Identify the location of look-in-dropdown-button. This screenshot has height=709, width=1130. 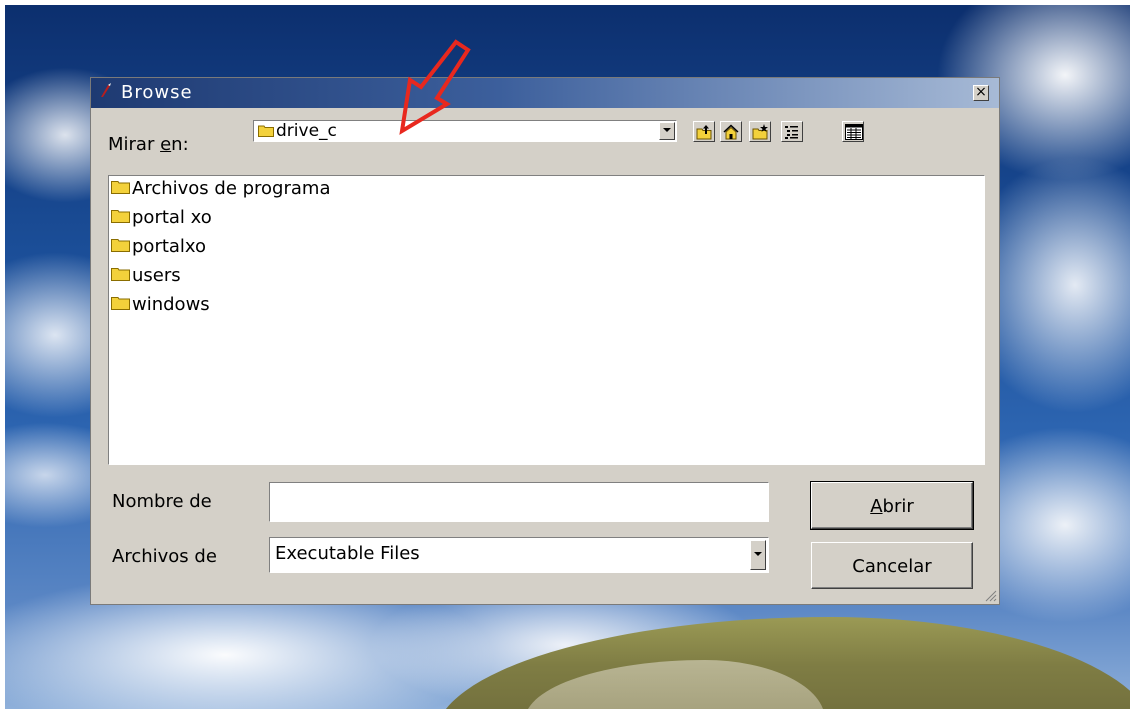
(667, 131).